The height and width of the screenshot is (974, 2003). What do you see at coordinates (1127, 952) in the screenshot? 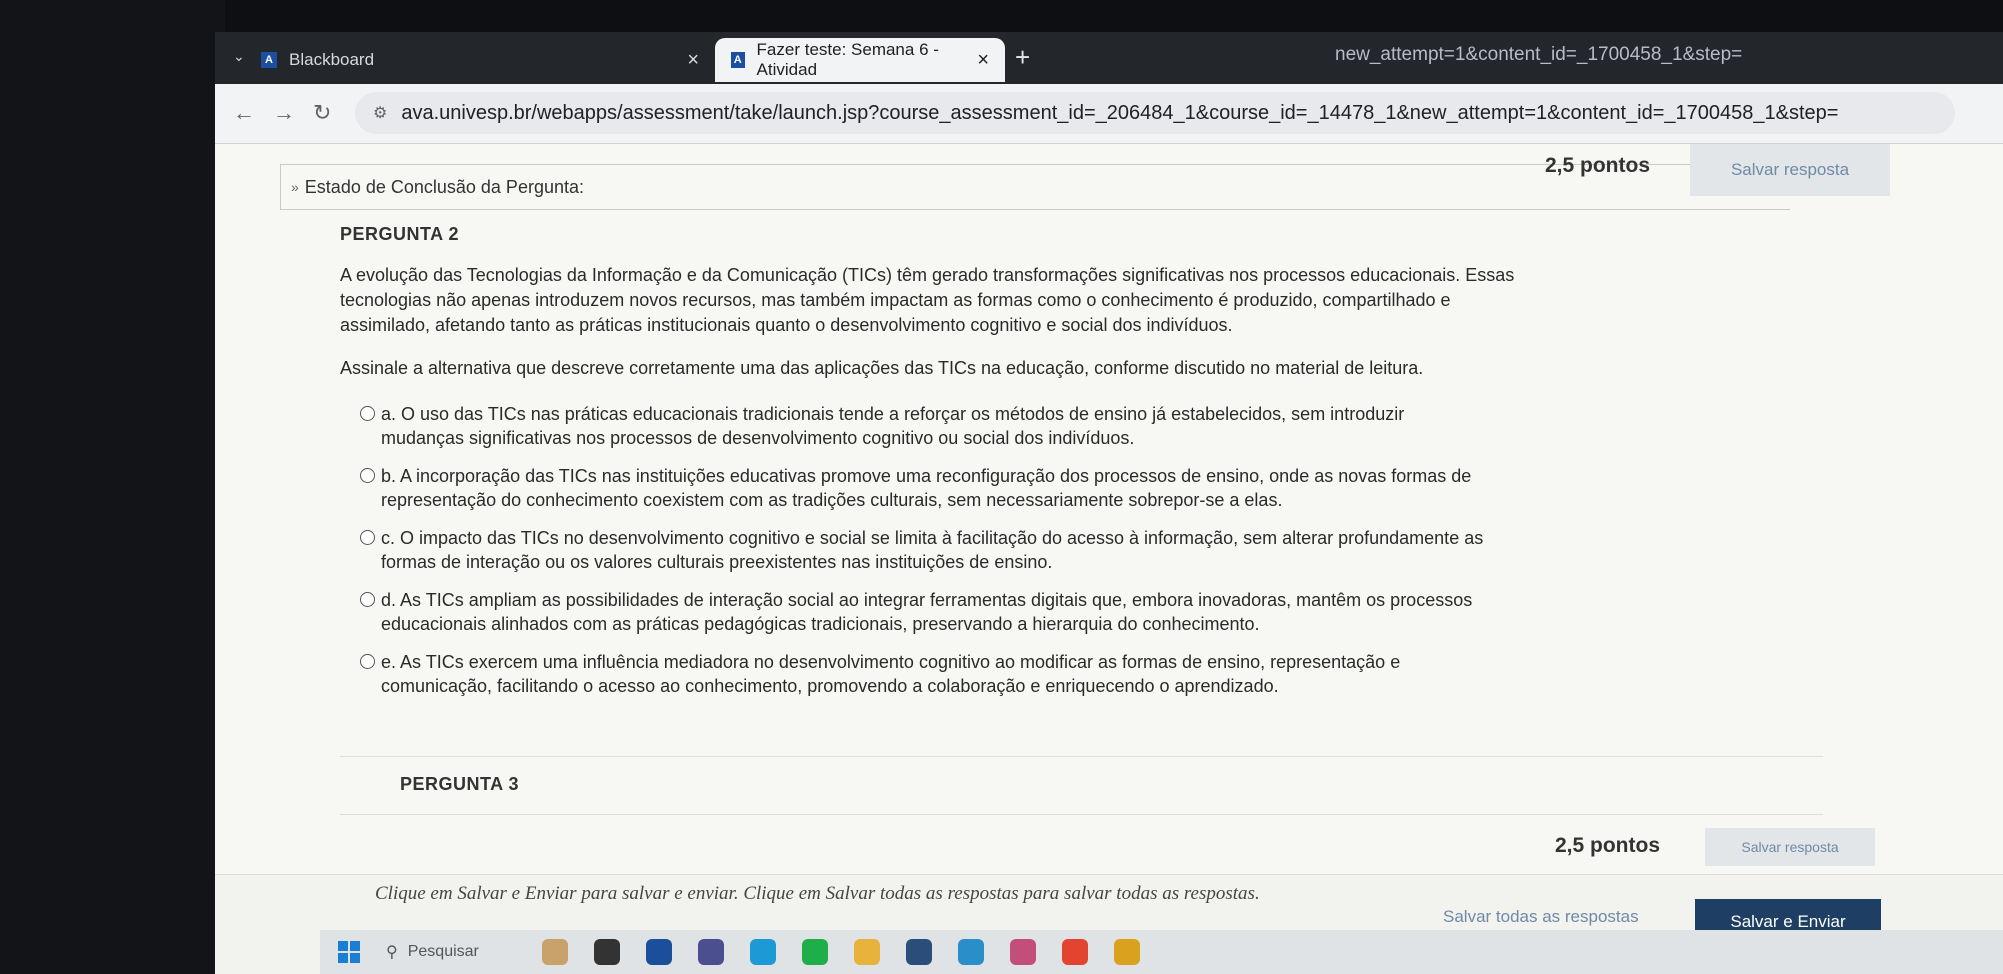
I see `chrome-canary-icon` at bounding box center [1127, 952].